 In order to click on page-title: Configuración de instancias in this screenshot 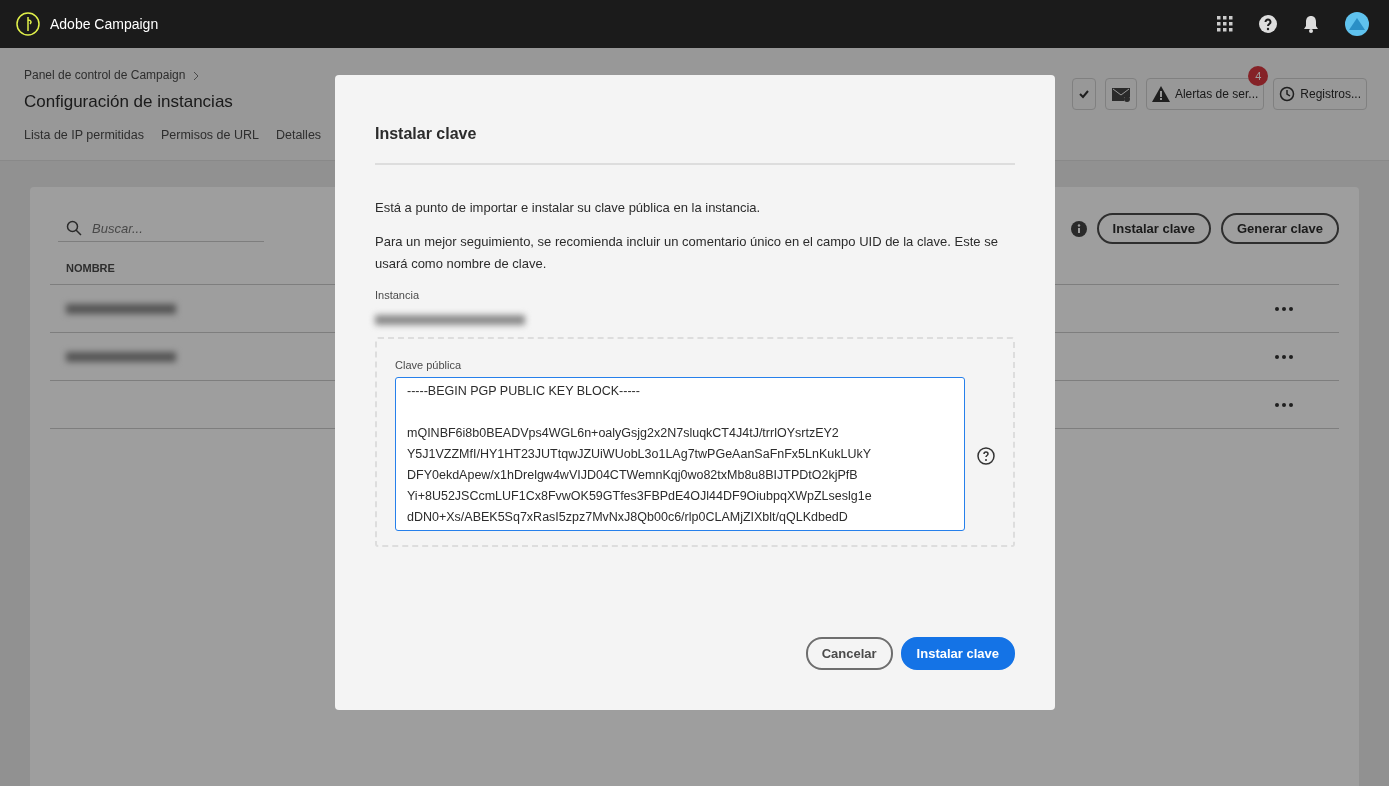, I will do `click(128, 102)`.